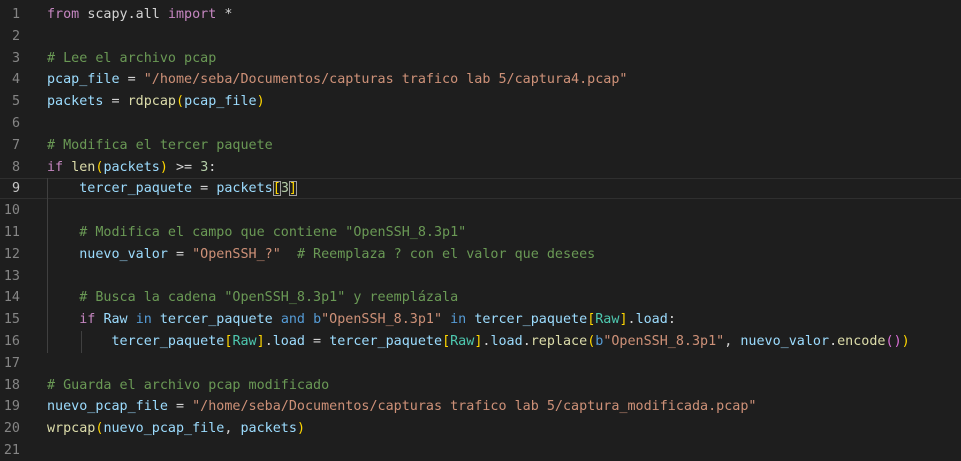 This screenshot has height=461, width=961. I want to click on code-text: tercer_paquete = packets[3], so click(172, 188).